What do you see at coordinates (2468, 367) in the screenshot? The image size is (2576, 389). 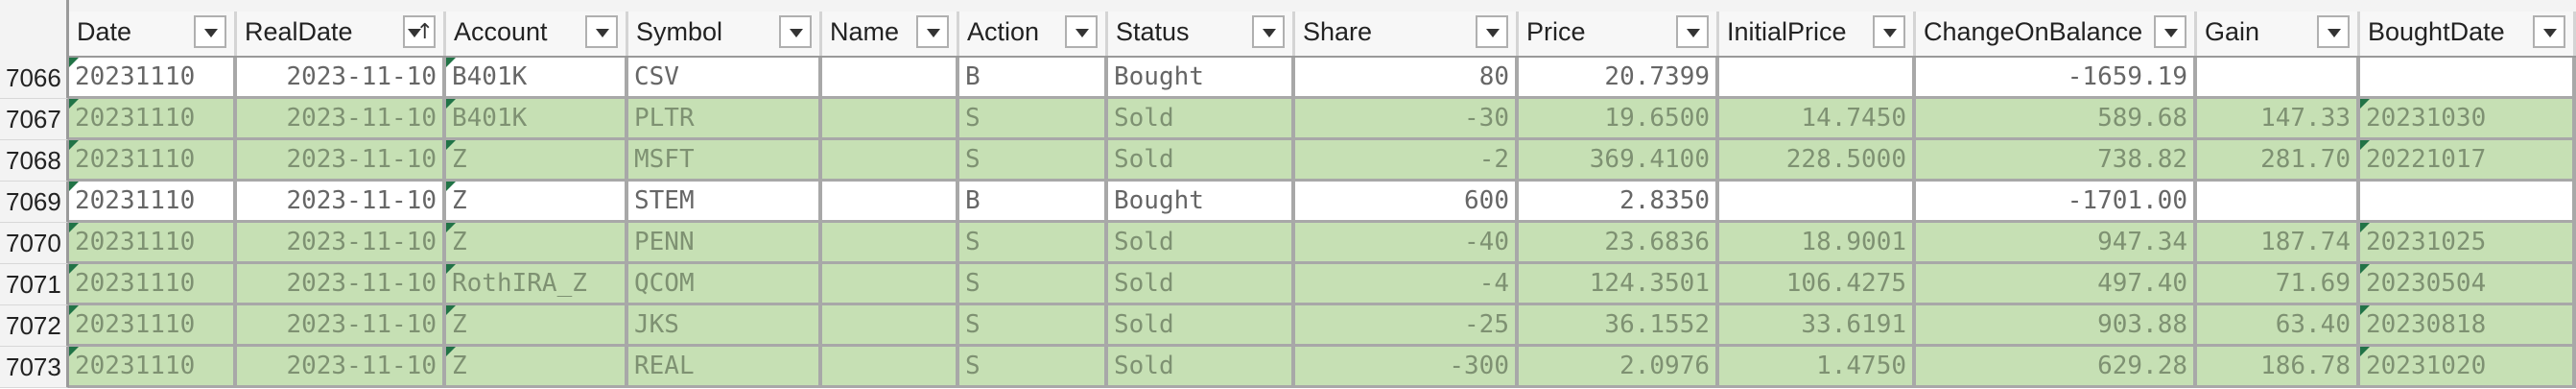 I see `cell-boughtdate: 20231020` at bounding box center [2468, 367].